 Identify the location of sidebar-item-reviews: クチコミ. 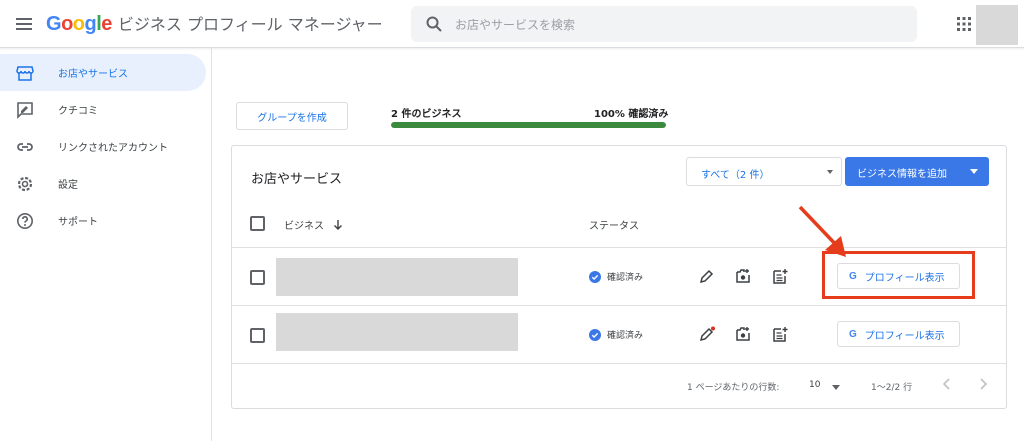
(103, 109).